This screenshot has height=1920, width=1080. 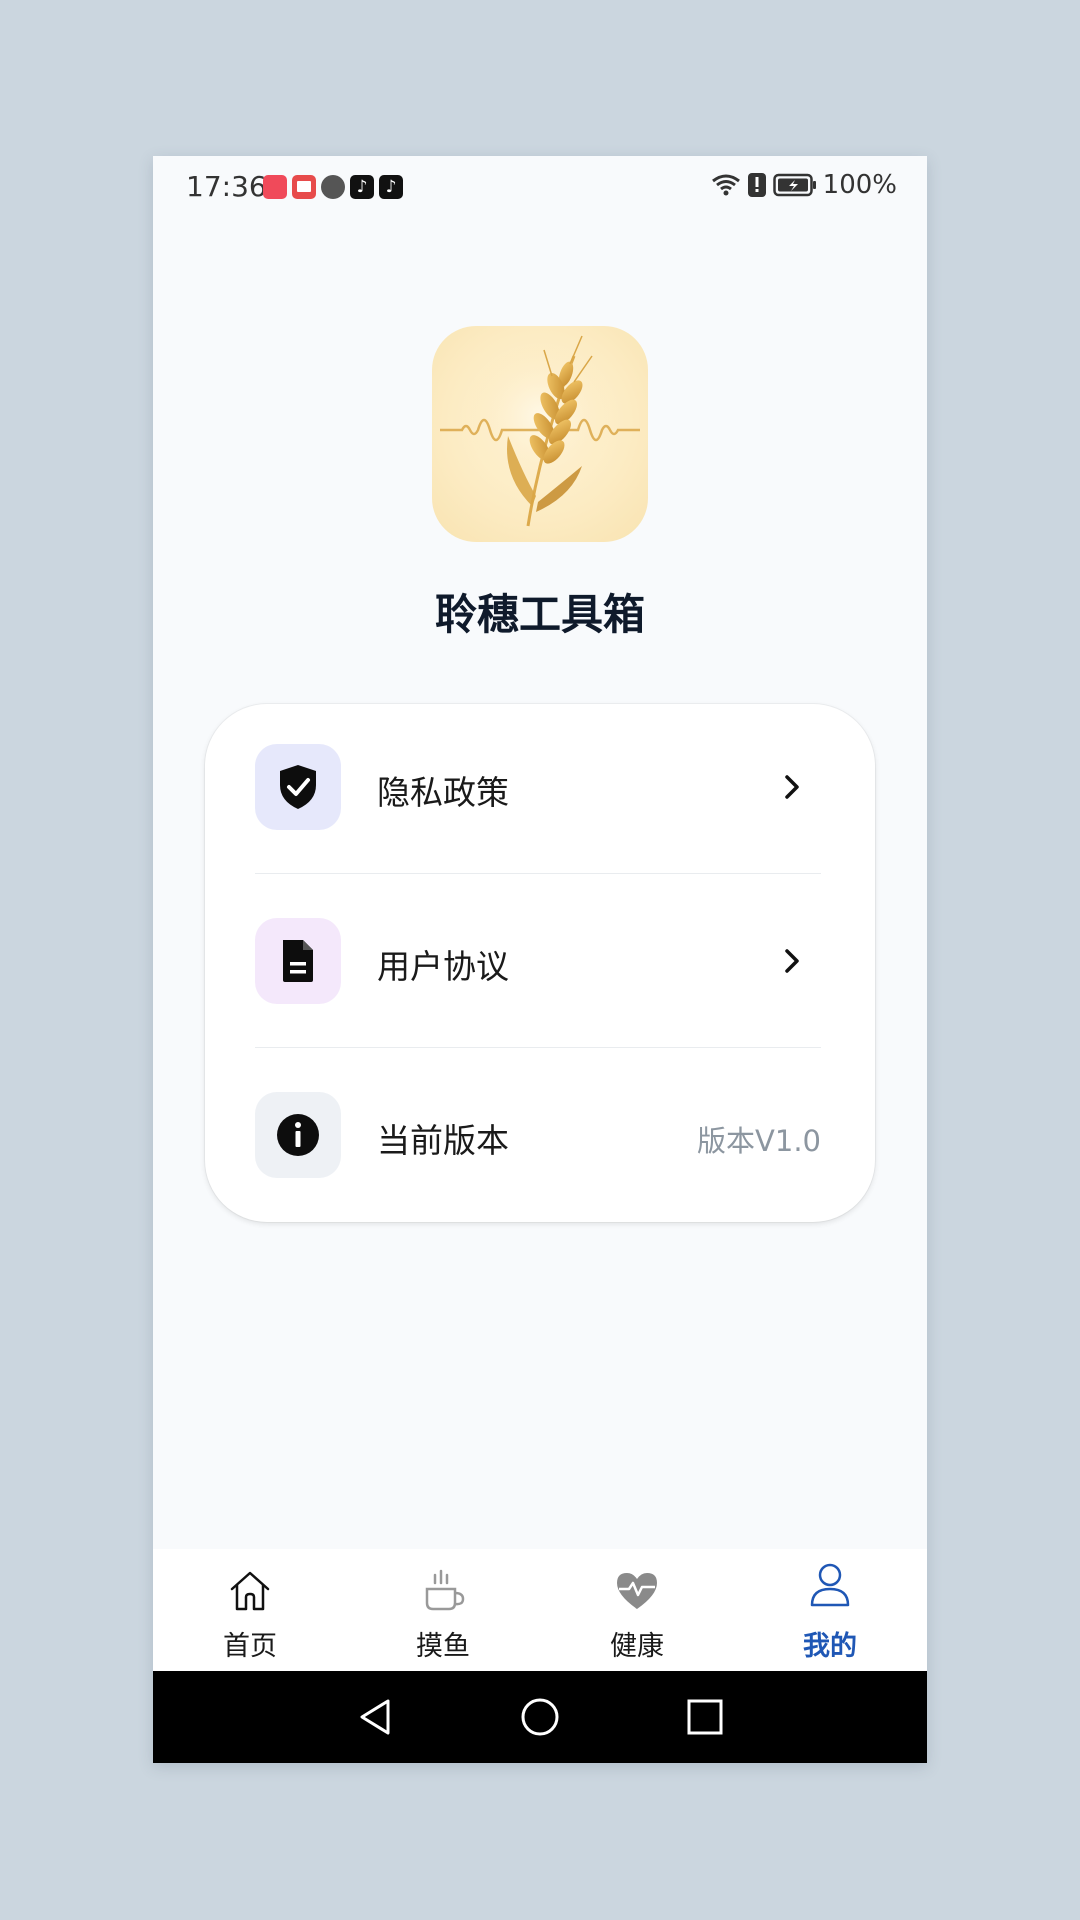 I want to click on app-title: 聆穗工具箱, so click(x=539, y=614).